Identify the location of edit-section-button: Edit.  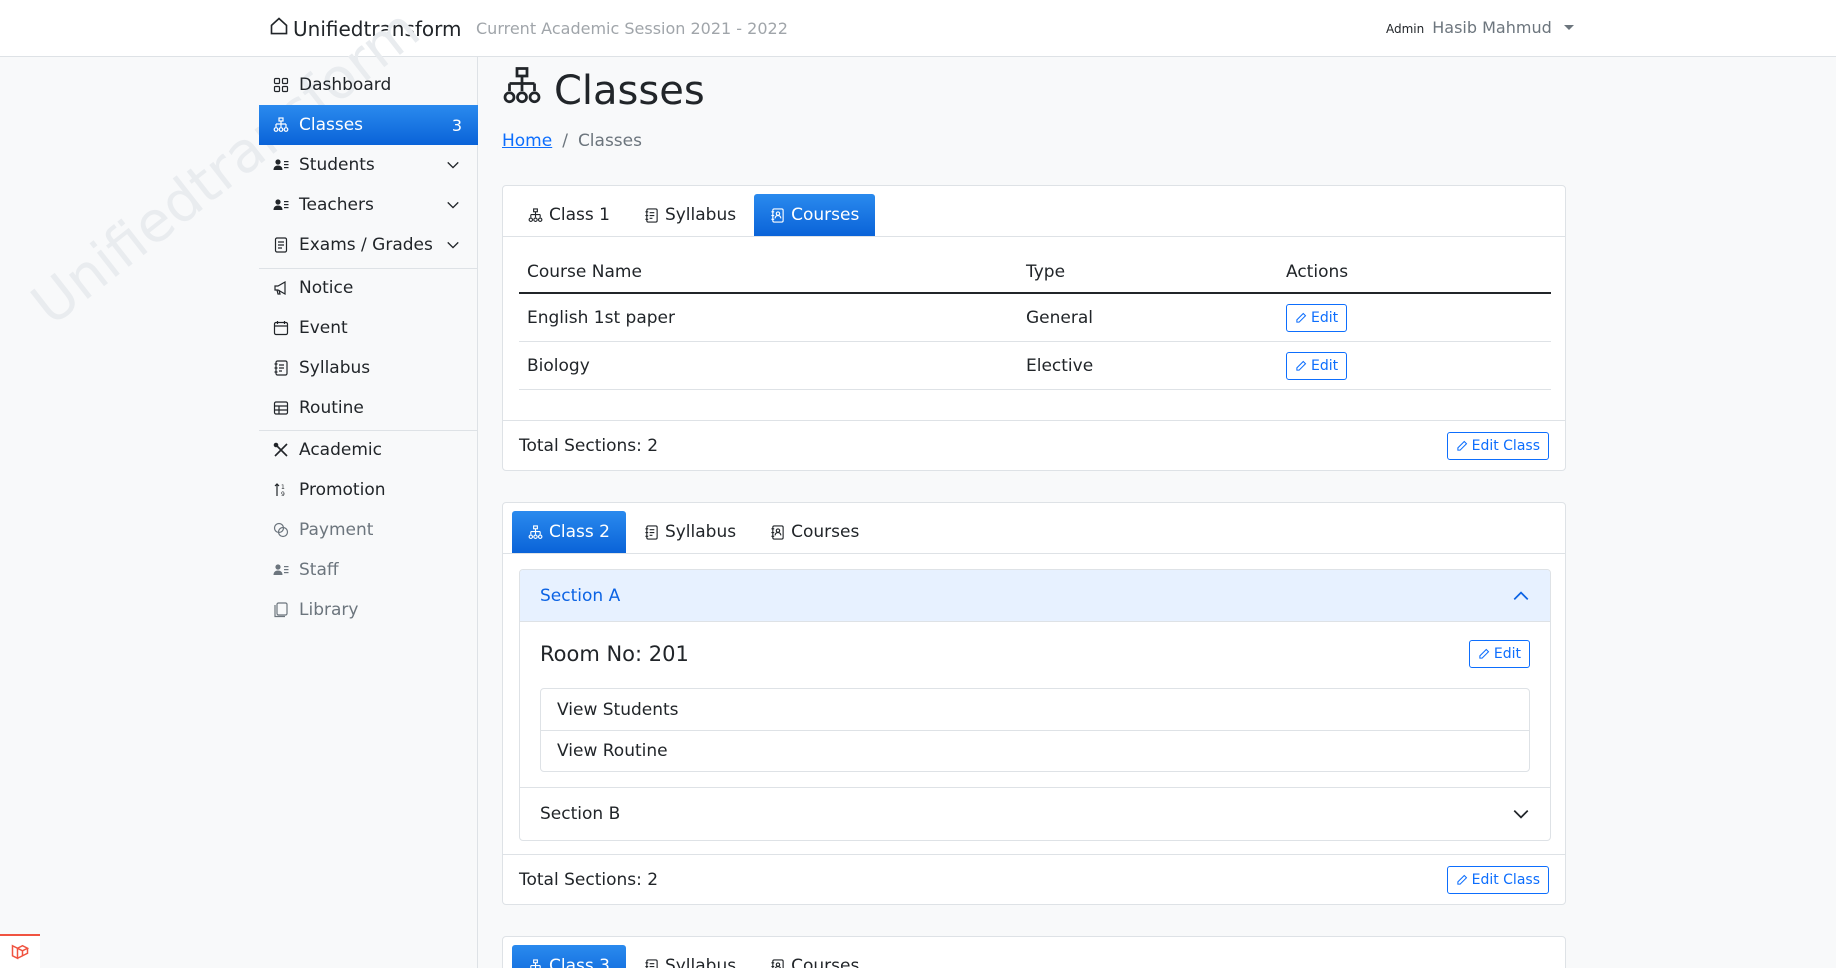
(1499, 654).